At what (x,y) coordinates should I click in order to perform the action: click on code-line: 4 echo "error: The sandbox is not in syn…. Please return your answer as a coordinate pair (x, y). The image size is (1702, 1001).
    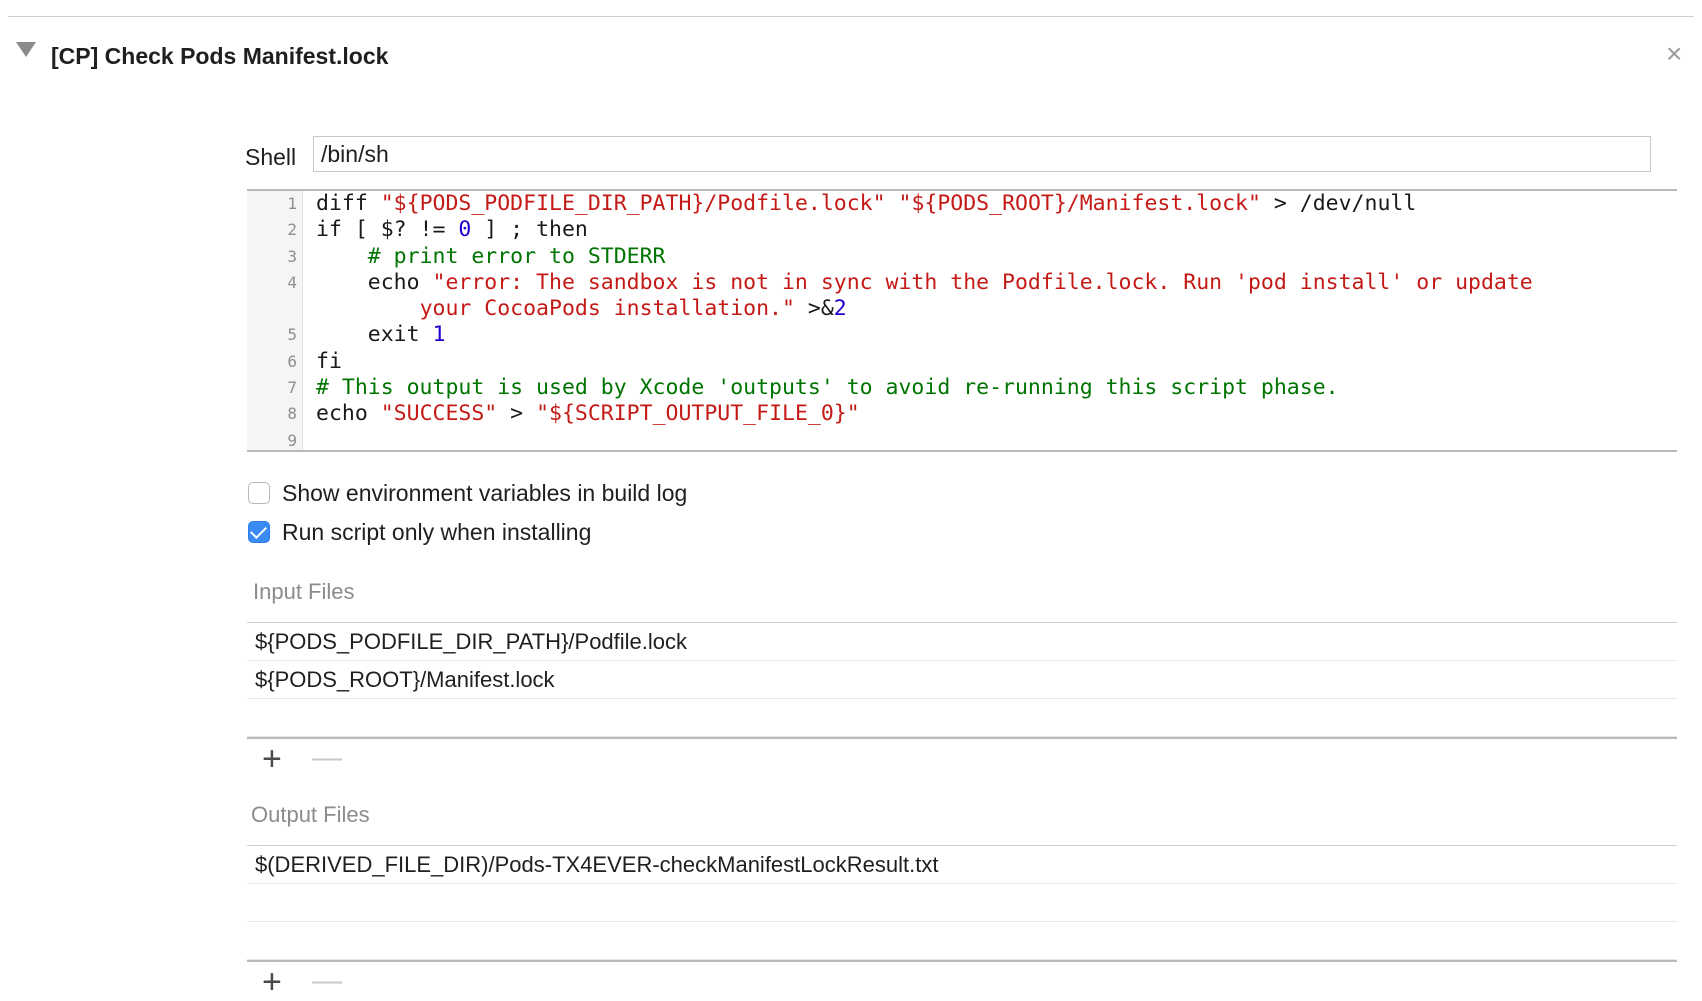
    Looking at the image, I should click on (962, 283).